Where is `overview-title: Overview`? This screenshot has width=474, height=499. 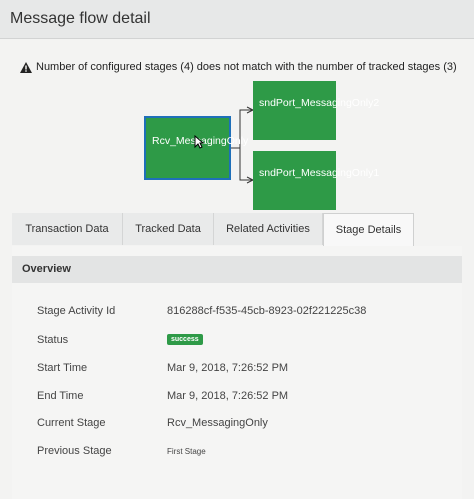 overview-title: Overview is located at coordinates (46, 269).